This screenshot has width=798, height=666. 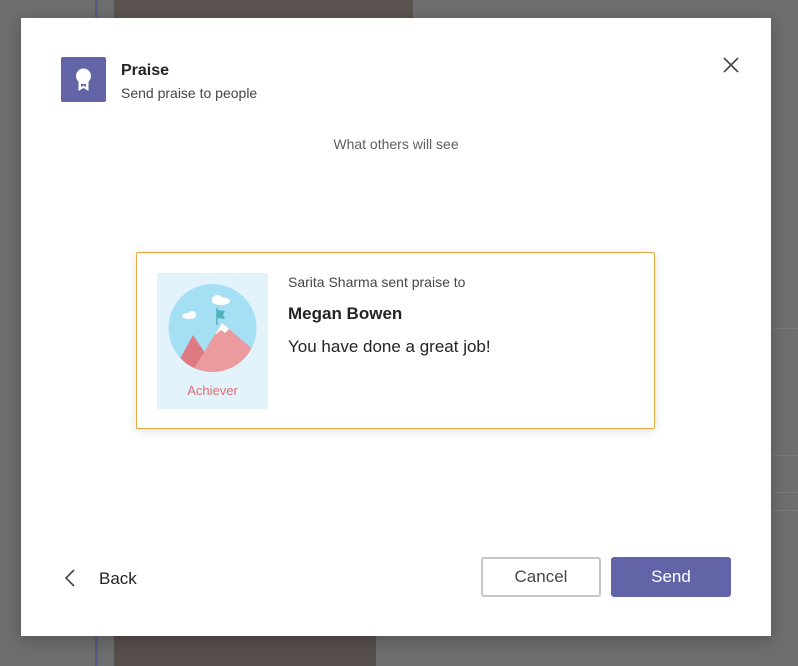 What do you see at coordinates (671, 577) in the screenshot?
I see `send-button: Send` at bounding box center [671, 577].